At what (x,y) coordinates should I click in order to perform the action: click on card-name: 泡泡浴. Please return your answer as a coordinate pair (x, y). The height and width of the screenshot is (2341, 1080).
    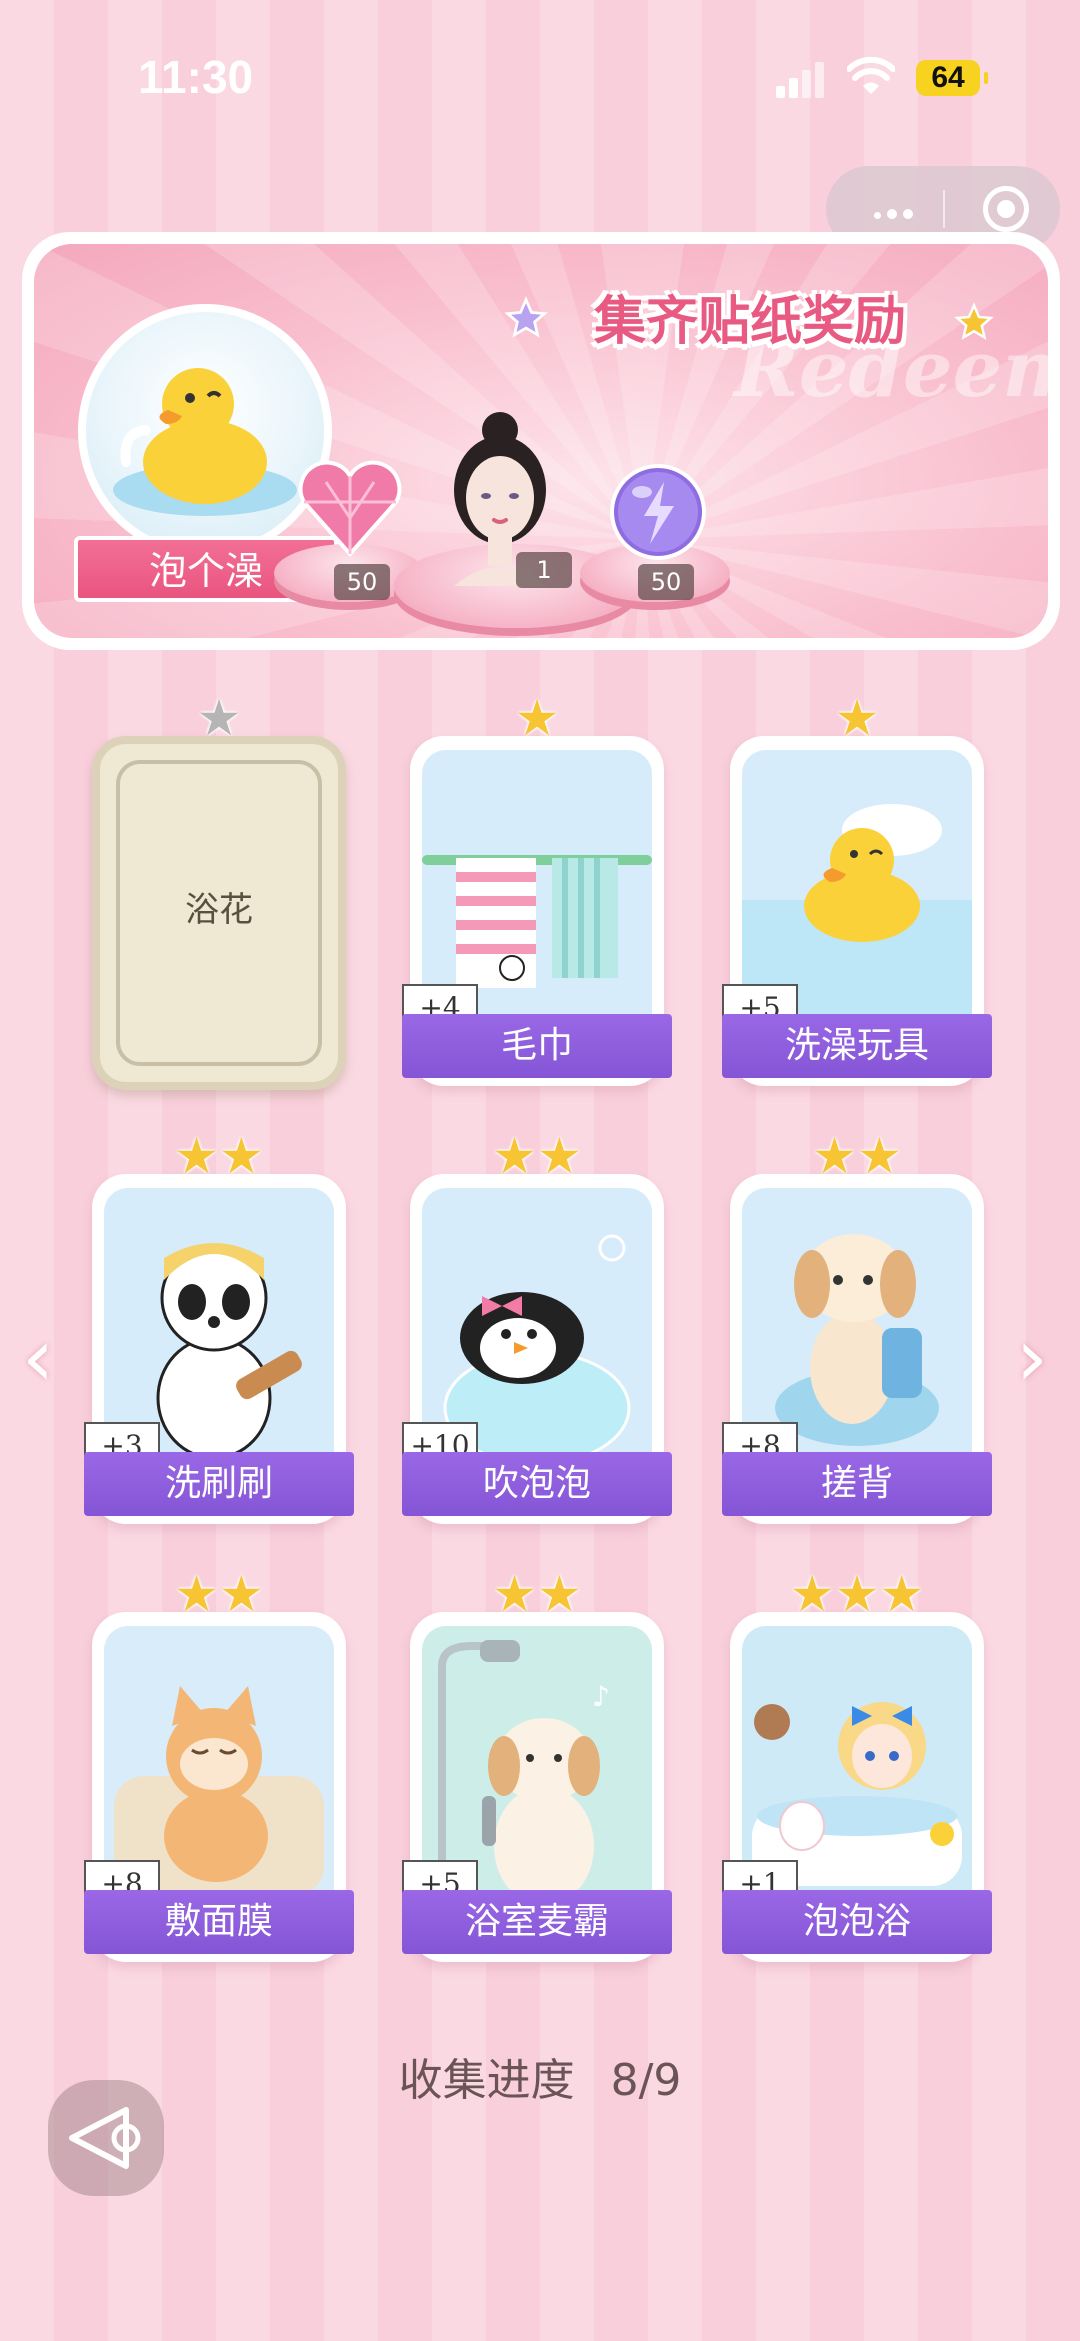
    Looking at the image, I should click on (857, 1922).